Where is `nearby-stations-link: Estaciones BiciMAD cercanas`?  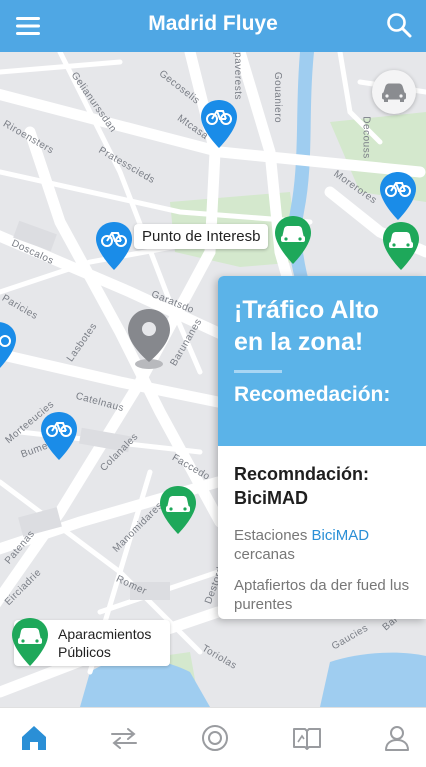
nearby-stations-link: Estaciones BiciMAD cercanas is located at coordinates (322, 545).